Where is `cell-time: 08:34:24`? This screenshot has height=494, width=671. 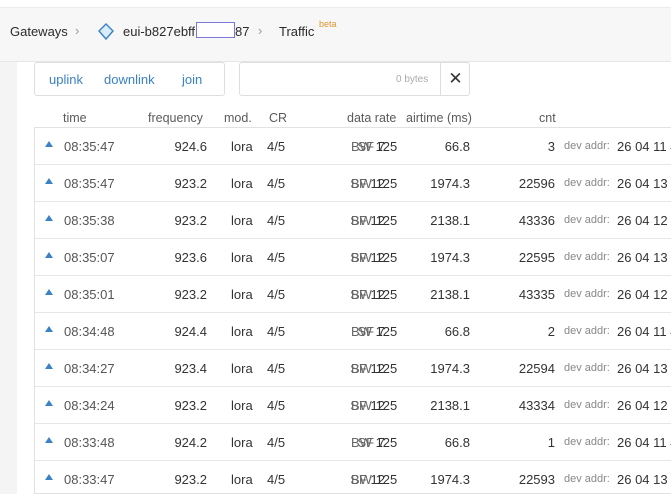
cell-time: 08:34:24 is located at coordinates (89, 405).